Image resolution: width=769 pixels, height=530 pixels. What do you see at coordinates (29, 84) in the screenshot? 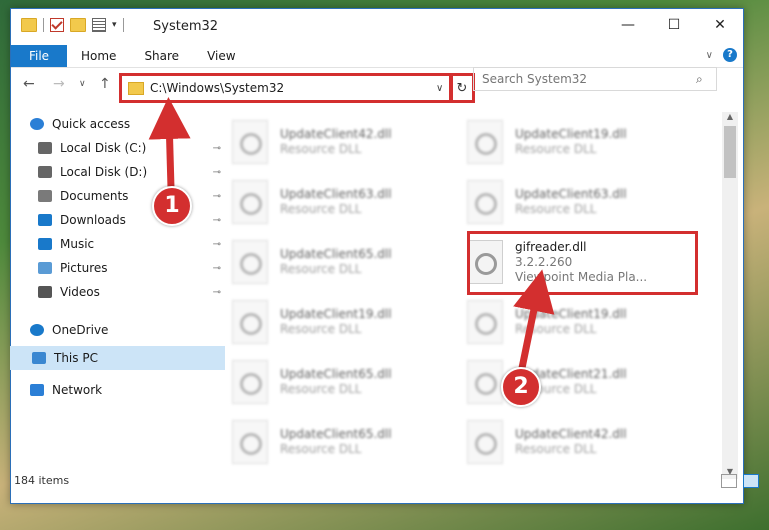
I see `back-arrow-icon: ←` at bounding box center [29, 84].